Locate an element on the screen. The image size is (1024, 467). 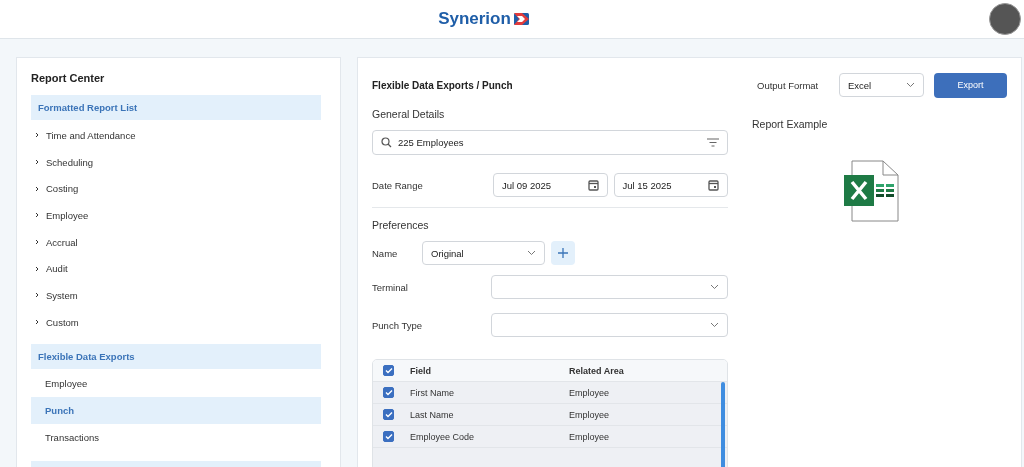
output-format-dropdown: Excel is located at coordinates (881, 85).